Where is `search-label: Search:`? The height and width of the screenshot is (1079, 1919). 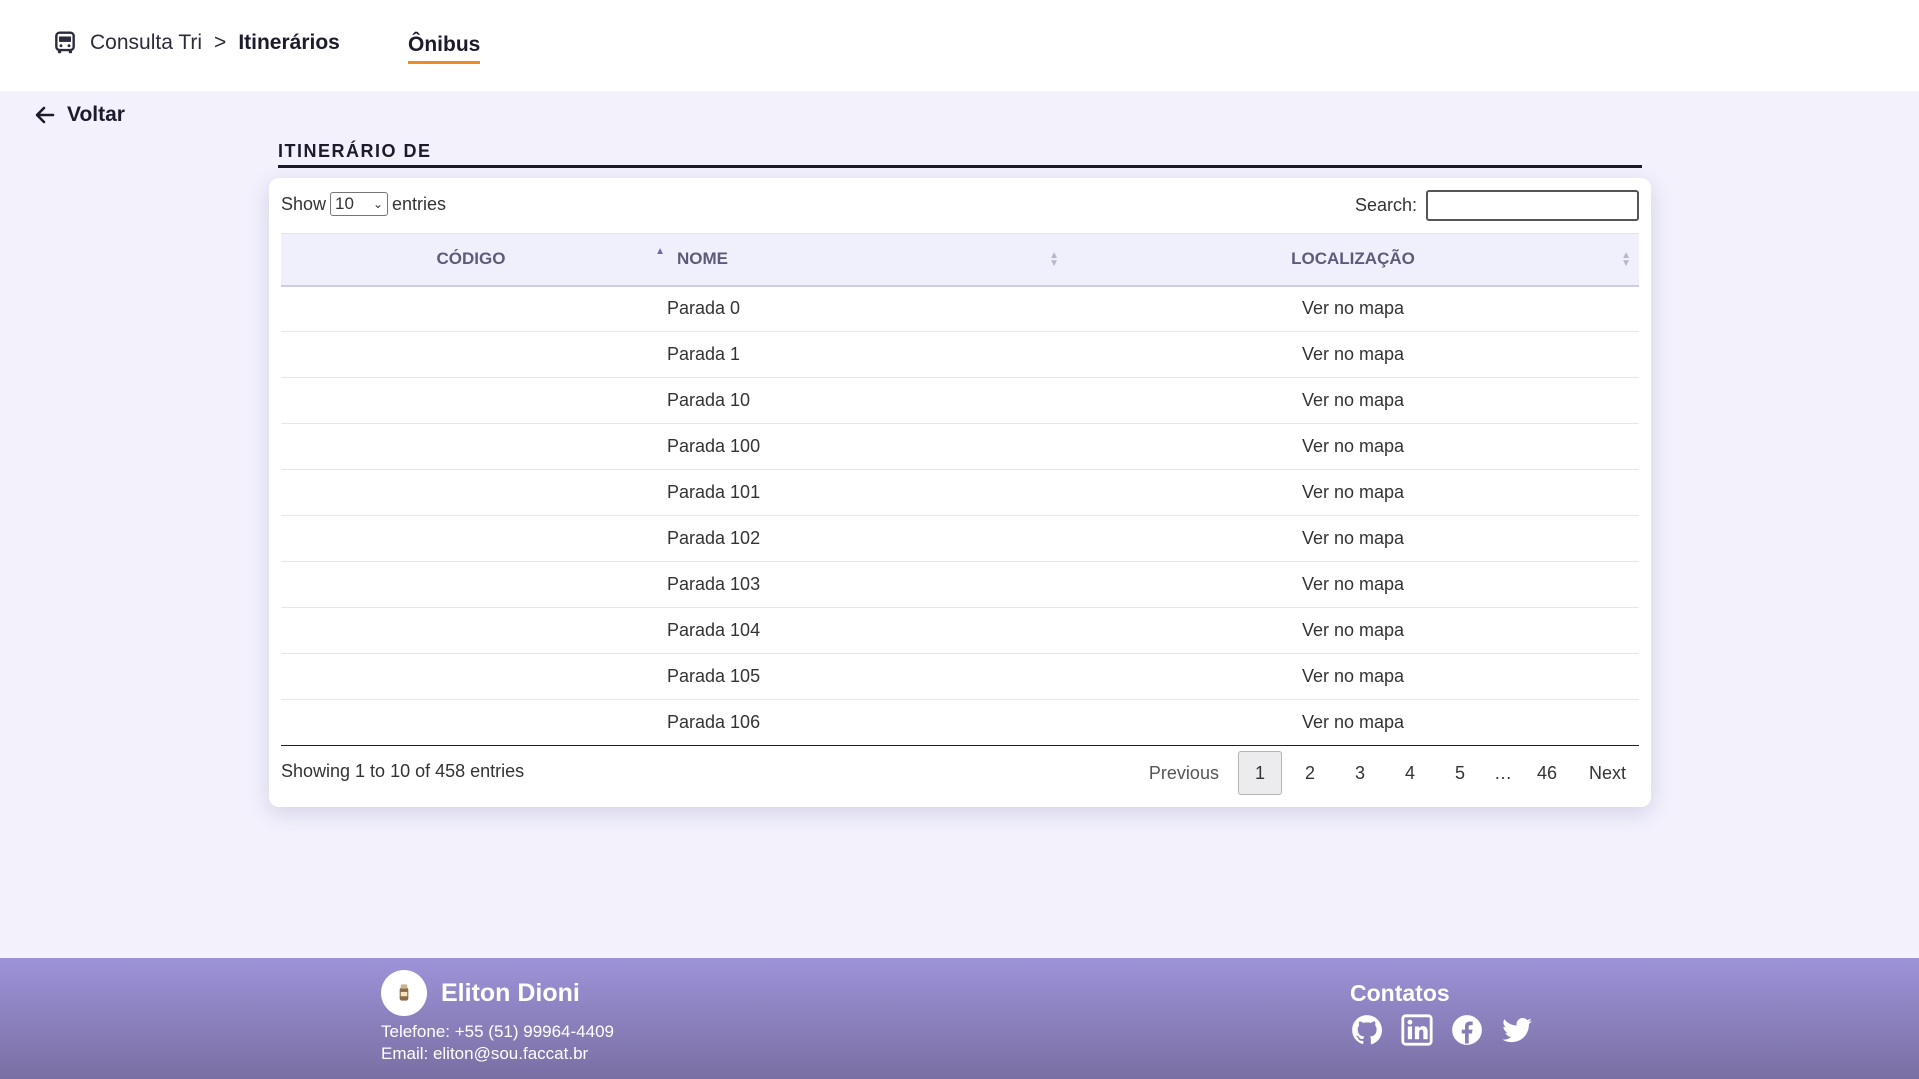 search-label: Search: is located at coordinates (1385, 205).